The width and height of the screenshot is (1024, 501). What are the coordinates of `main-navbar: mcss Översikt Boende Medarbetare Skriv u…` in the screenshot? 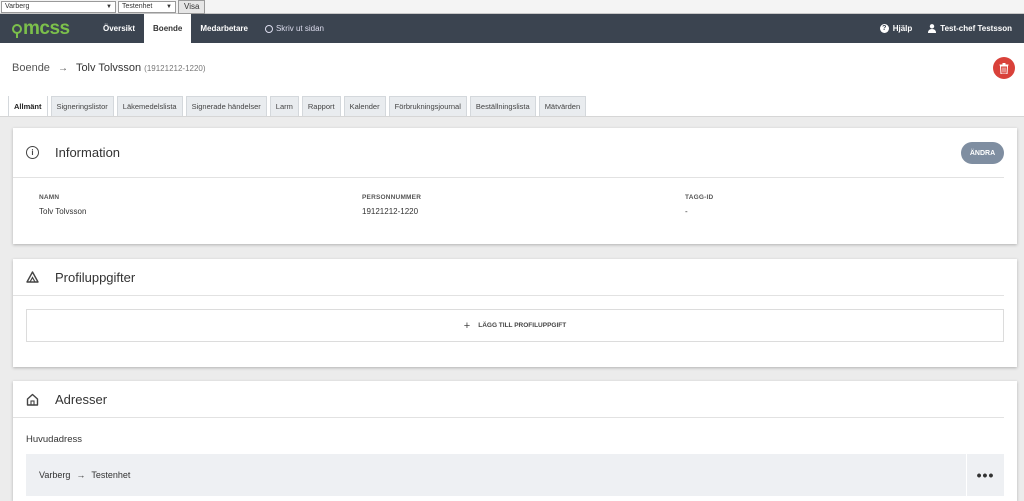 It's located at (512, 28).